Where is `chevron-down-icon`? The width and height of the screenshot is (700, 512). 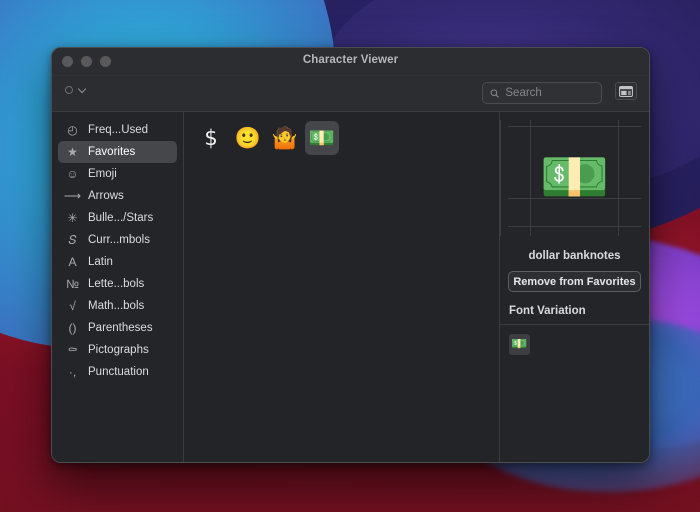
chevron-down-icon is located at coordinates (82, 89).